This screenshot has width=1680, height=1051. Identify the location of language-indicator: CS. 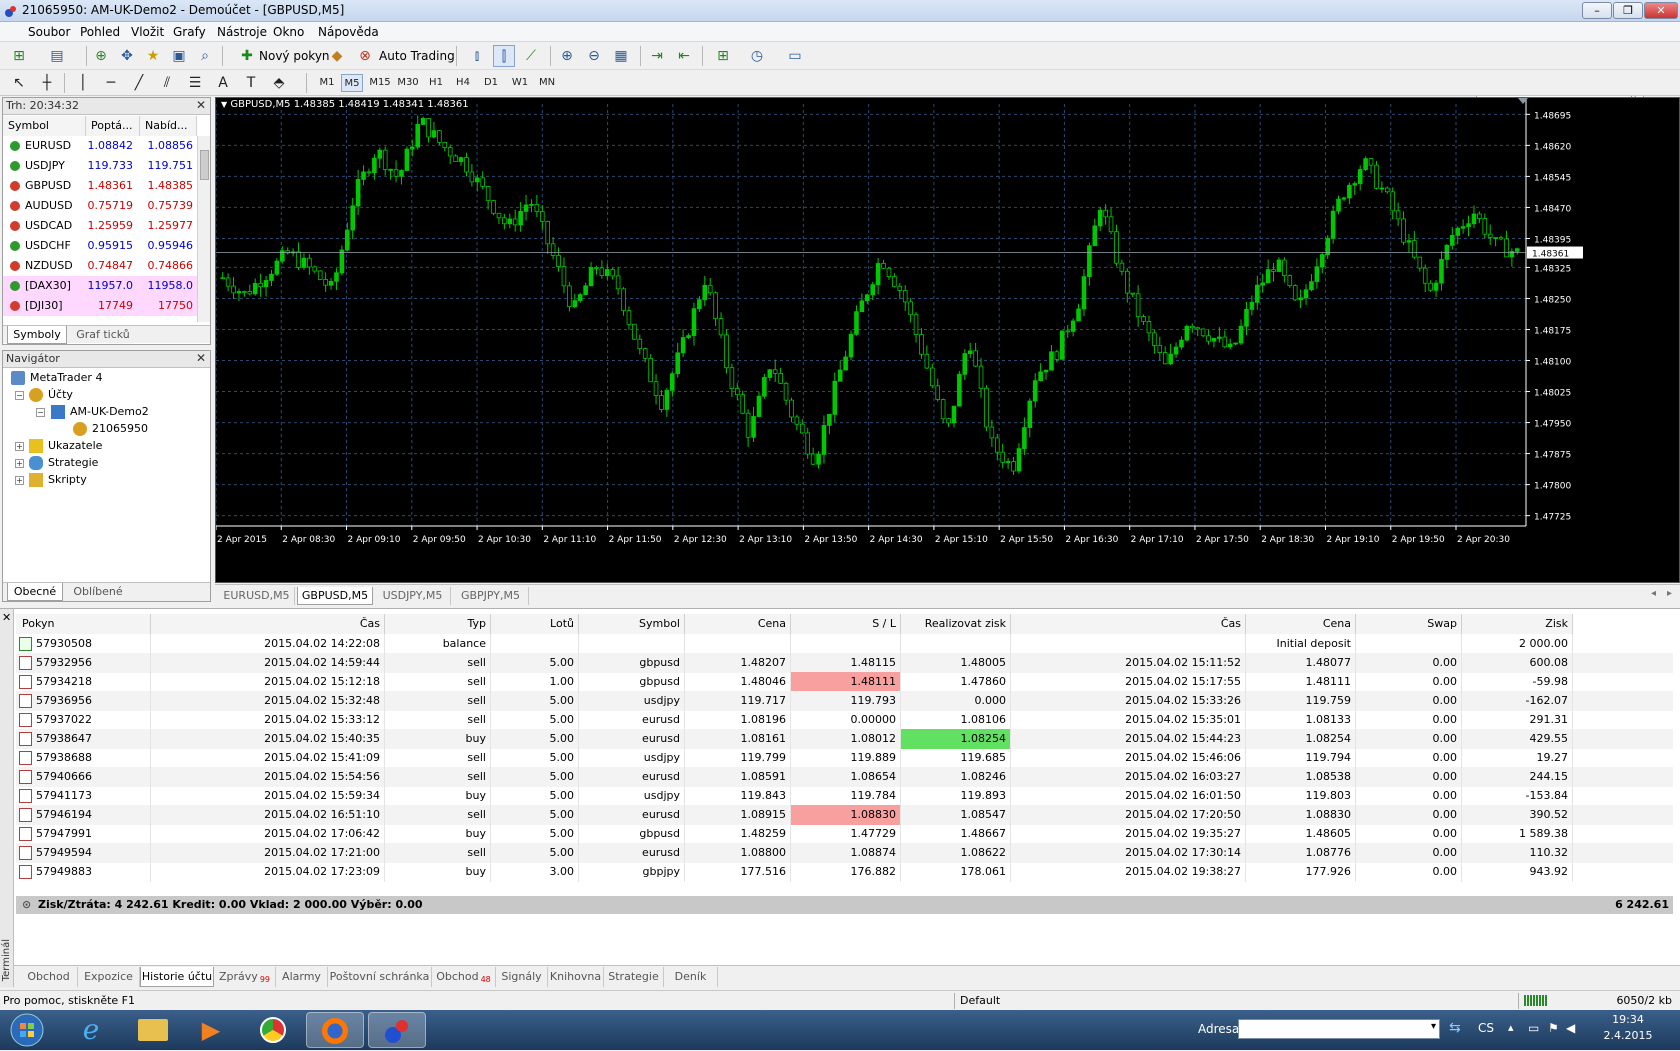
(1486, 1028).